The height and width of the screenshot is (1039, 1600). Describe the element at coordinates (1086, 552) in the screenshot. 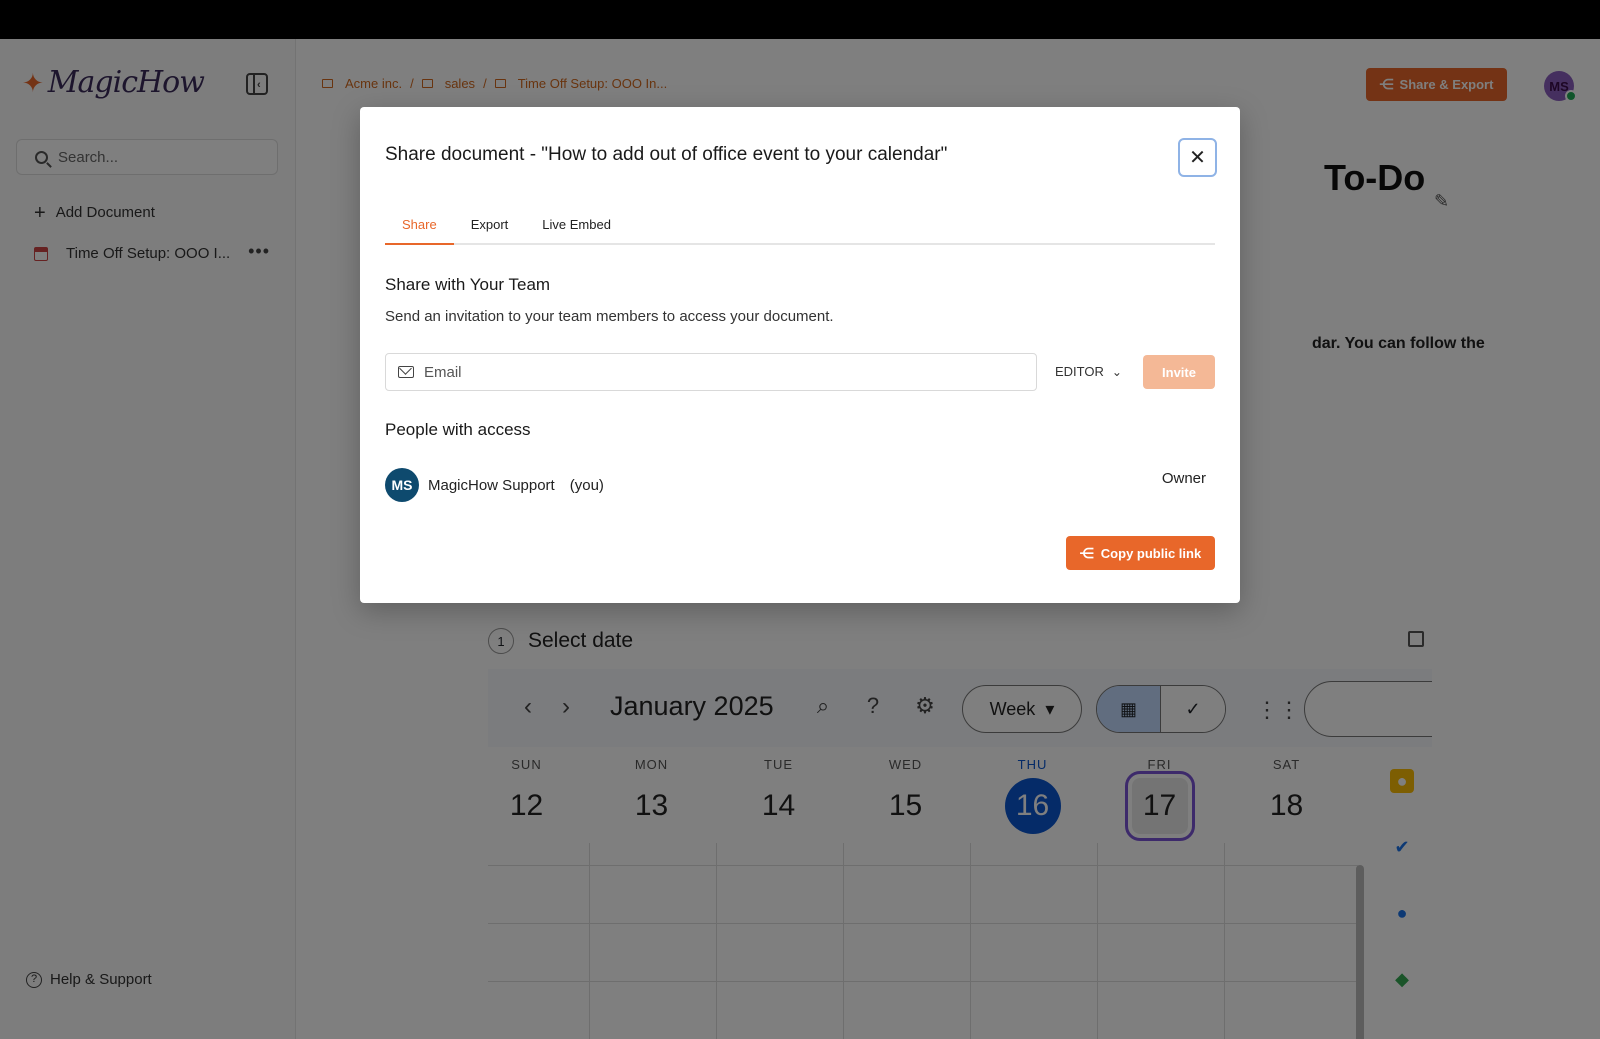

I see `share-icon: ⋲` at that location.